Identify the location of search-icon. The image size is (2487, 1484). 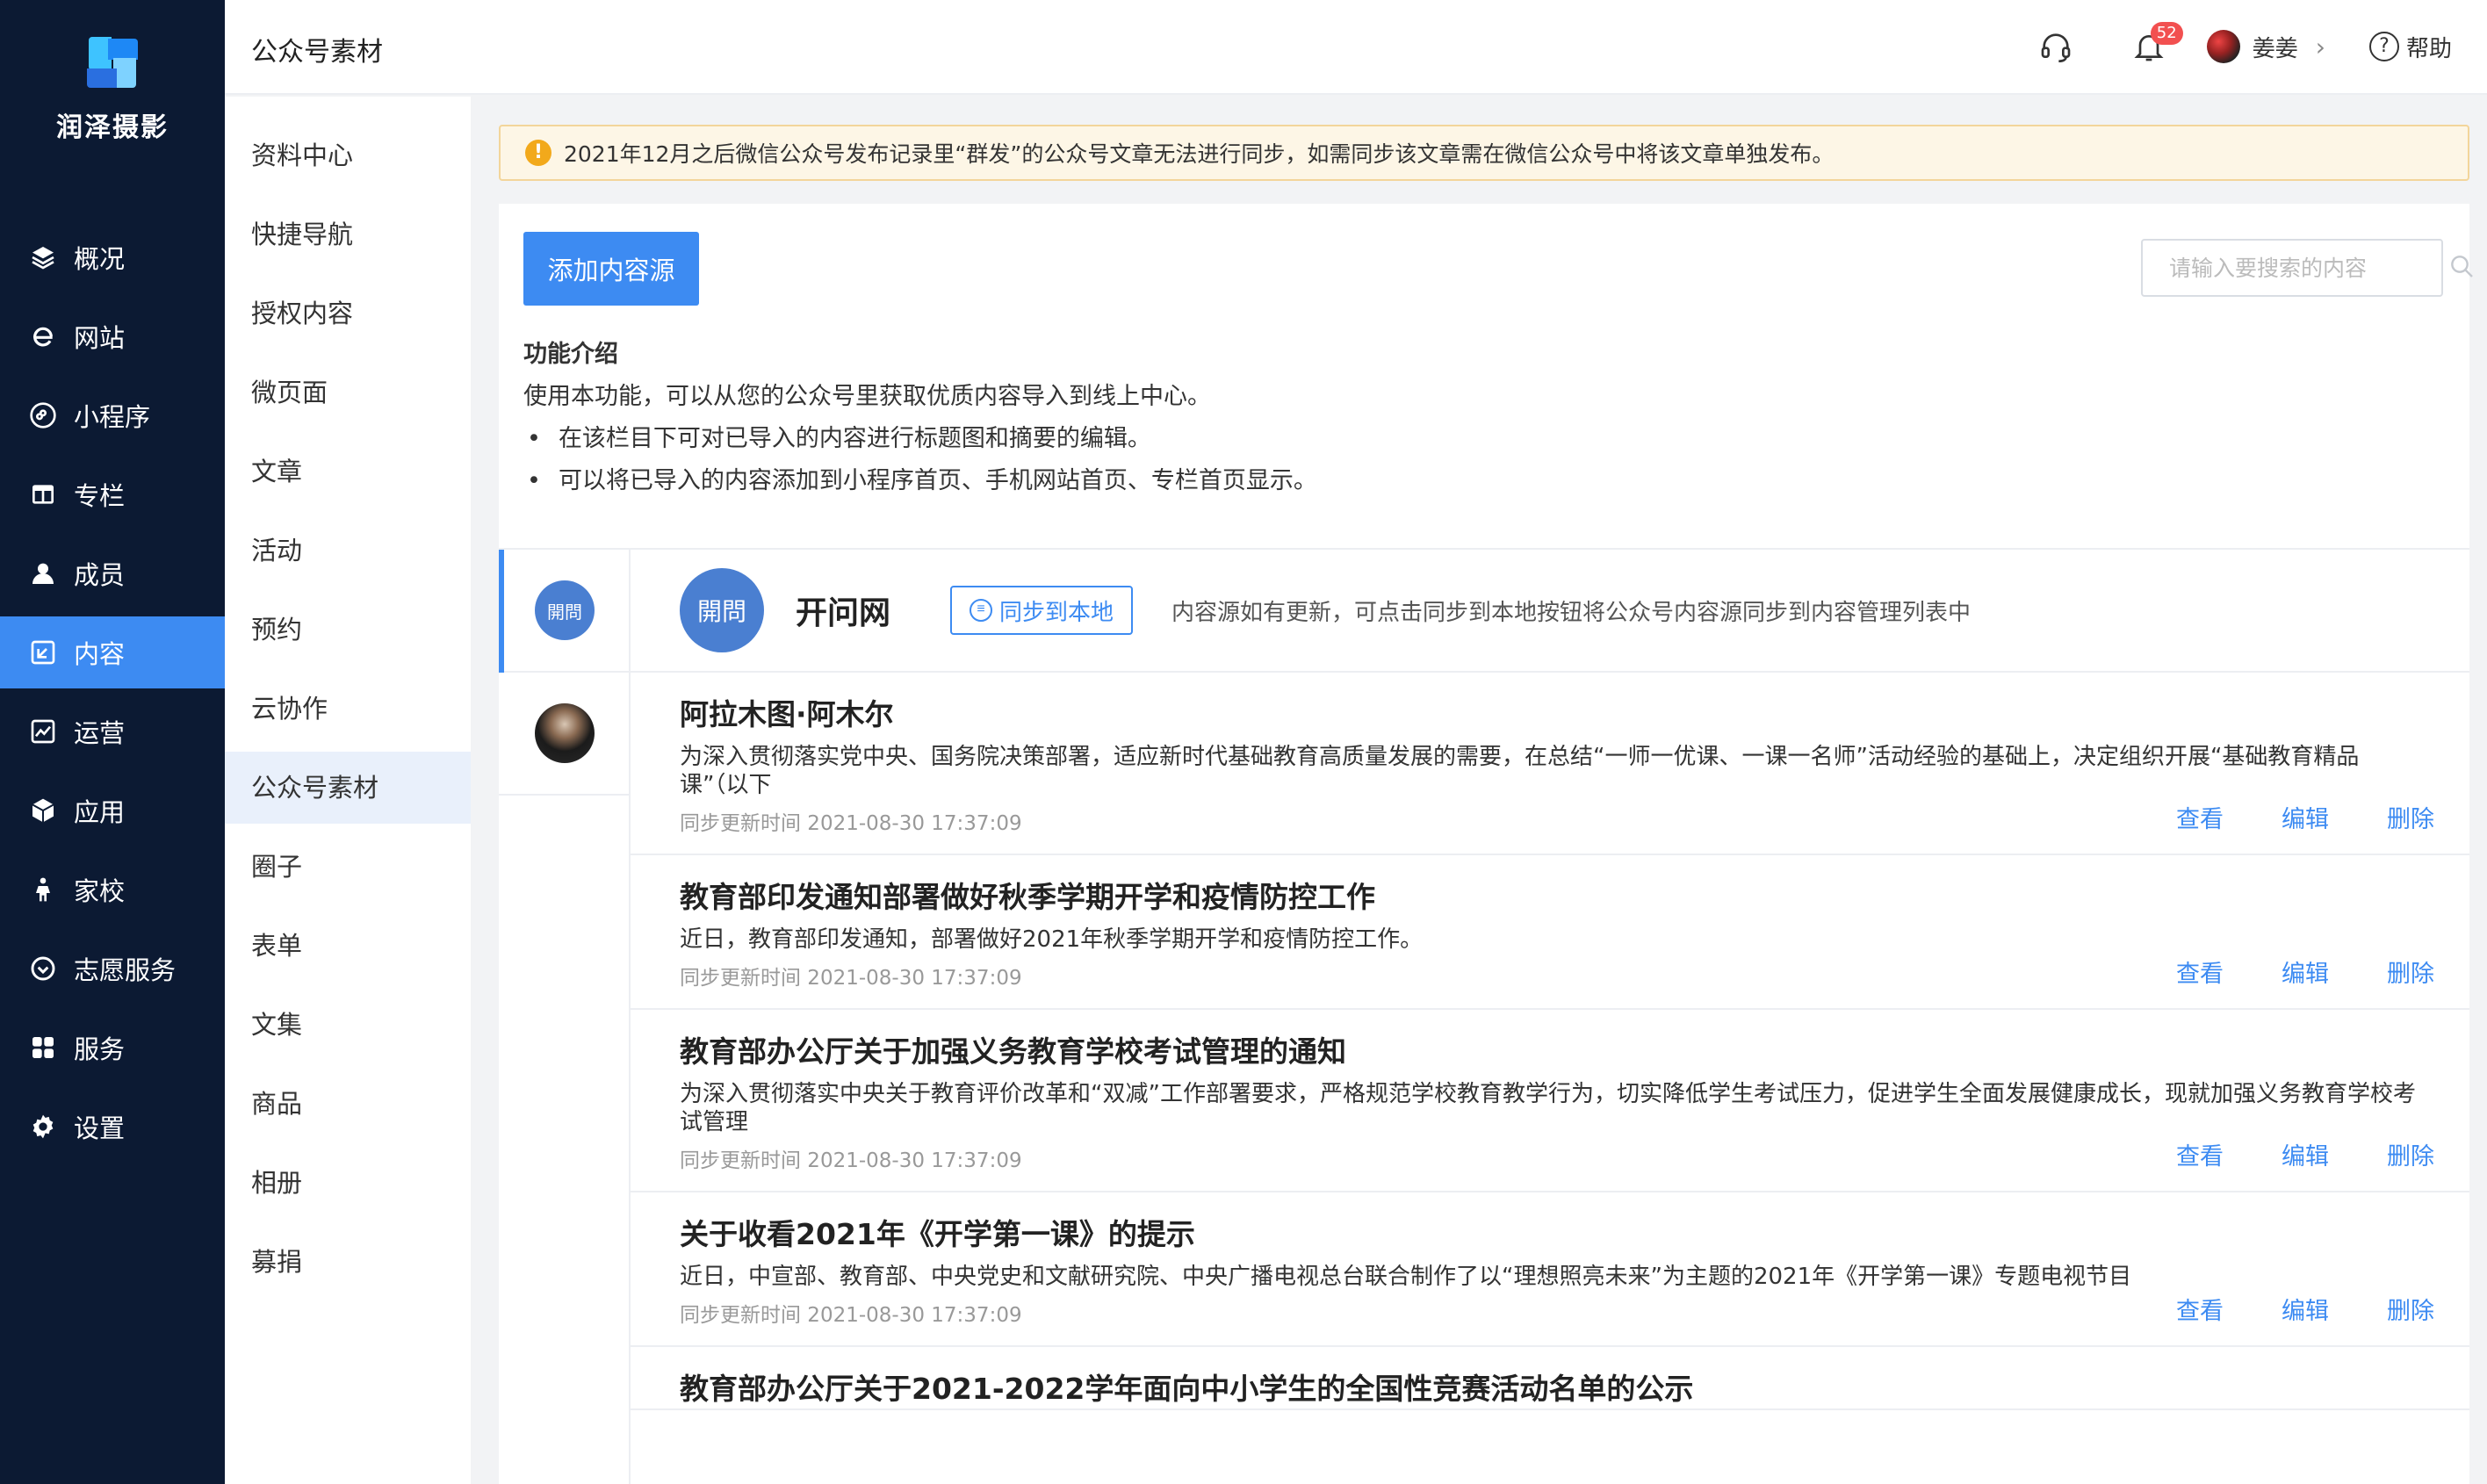
(2462, 268).